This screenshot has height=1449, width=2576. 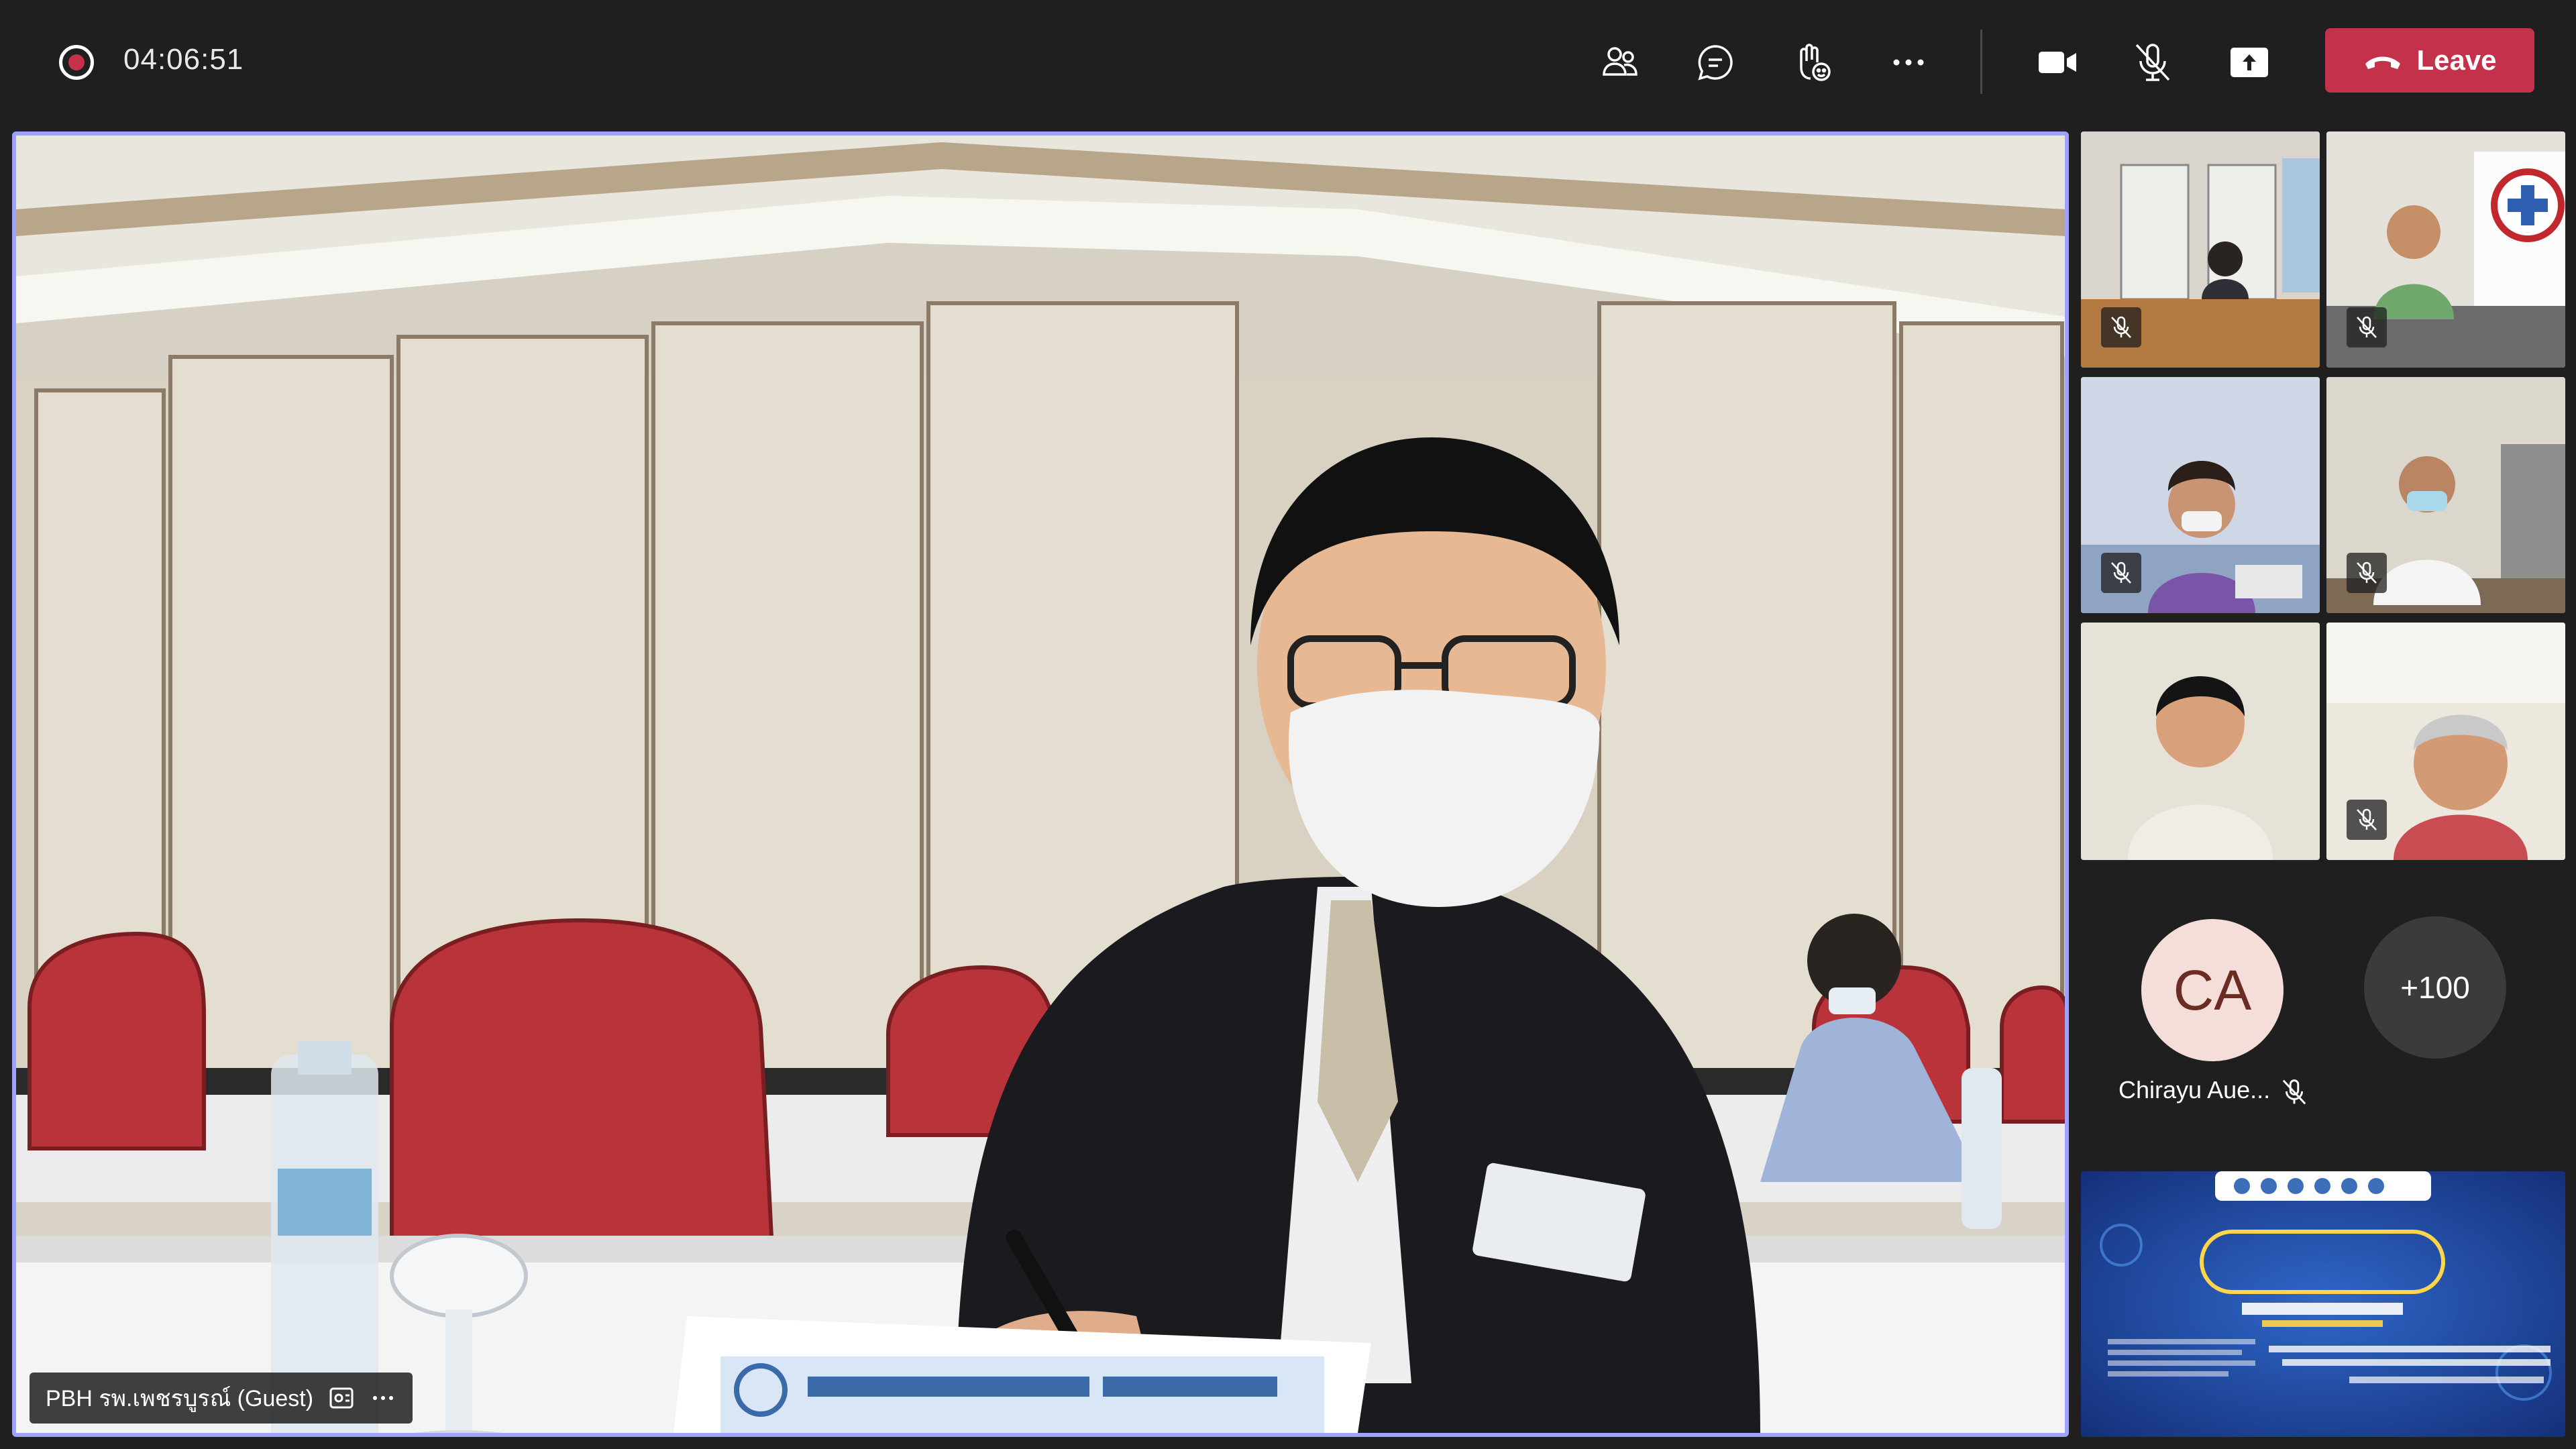 What do you see at coordinates (180, 1398) in the screenshot?
I see `speaker-name: PBH รพ.เพชรบูรณ์ (Guest)` at bounding box center [180, 1398].